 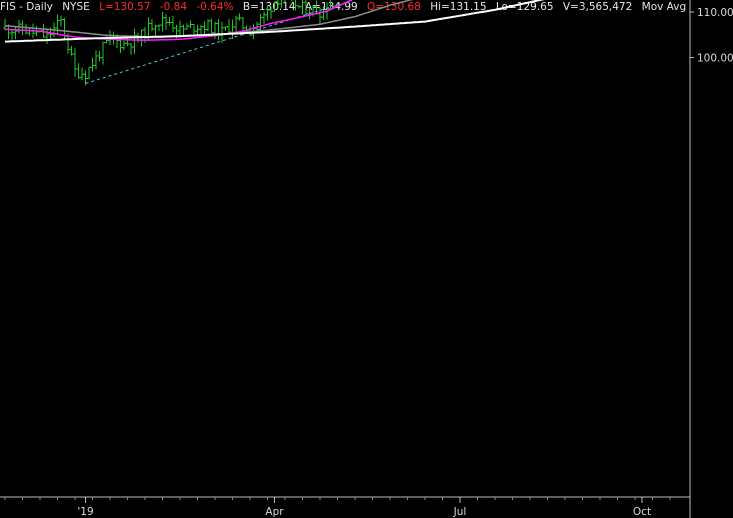 I want to click on ma-mid-line, so click(x=209, y=19).